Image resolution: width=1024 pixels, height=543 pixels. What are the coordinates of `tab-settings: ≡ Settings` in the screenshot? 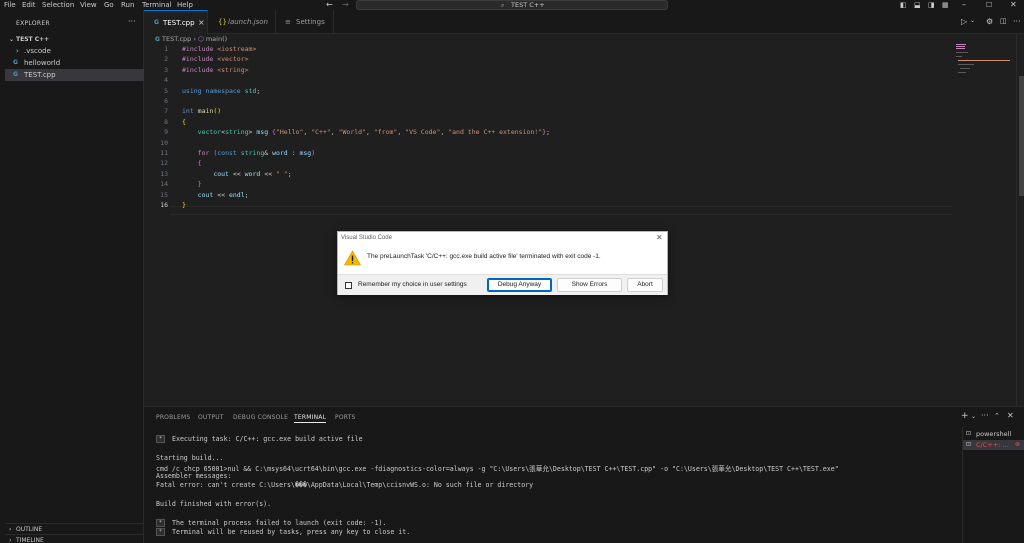 It's located at (305, 22).